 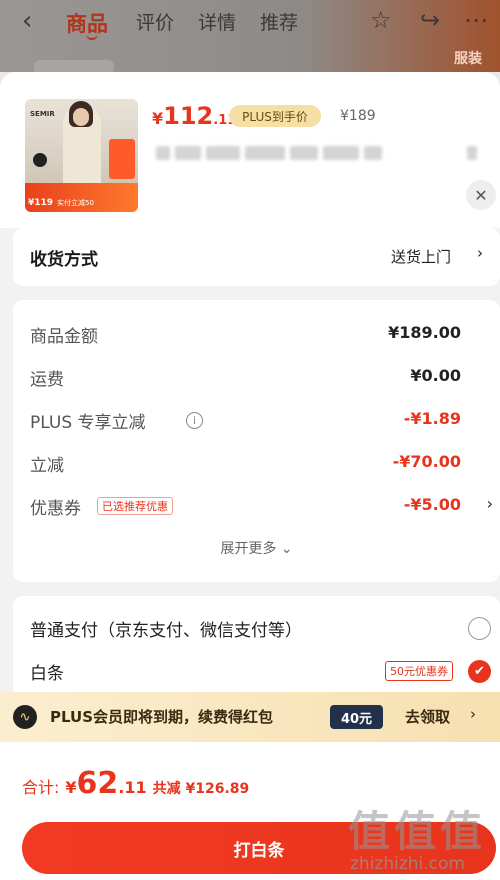 I want to click on more-icon: ⋯, so click(x=476, y=20).